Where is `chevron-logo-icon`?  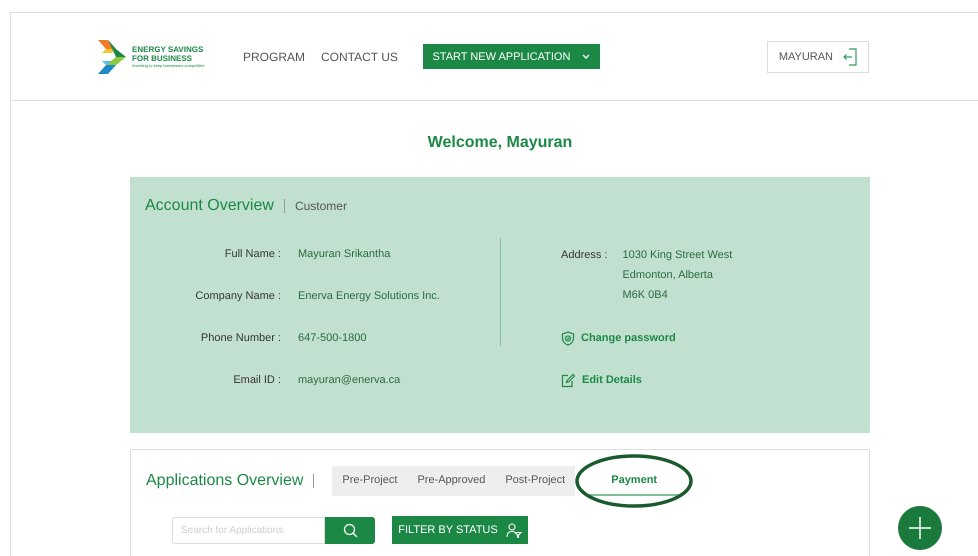 chevron-logo-icon is located at coordinates (112, 57).